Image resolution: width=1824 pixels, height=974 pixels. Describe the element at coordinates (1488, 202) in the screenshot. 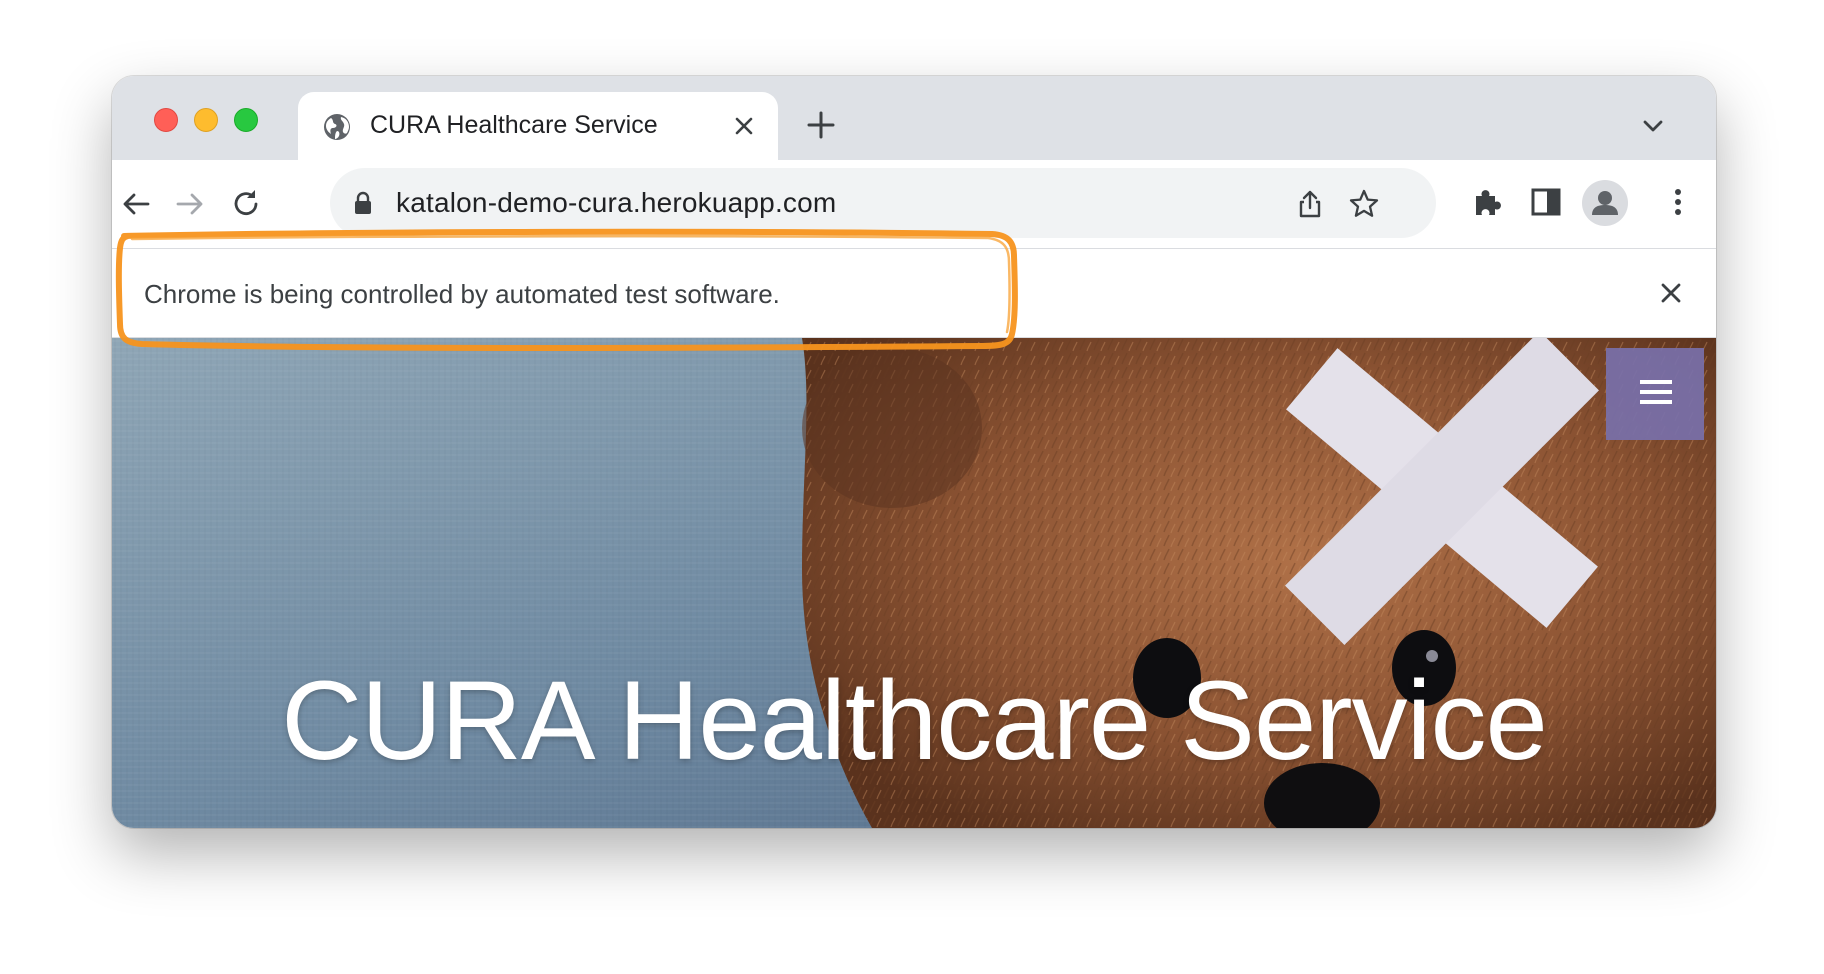

I see `extensions-puzzle-icon` at that location.